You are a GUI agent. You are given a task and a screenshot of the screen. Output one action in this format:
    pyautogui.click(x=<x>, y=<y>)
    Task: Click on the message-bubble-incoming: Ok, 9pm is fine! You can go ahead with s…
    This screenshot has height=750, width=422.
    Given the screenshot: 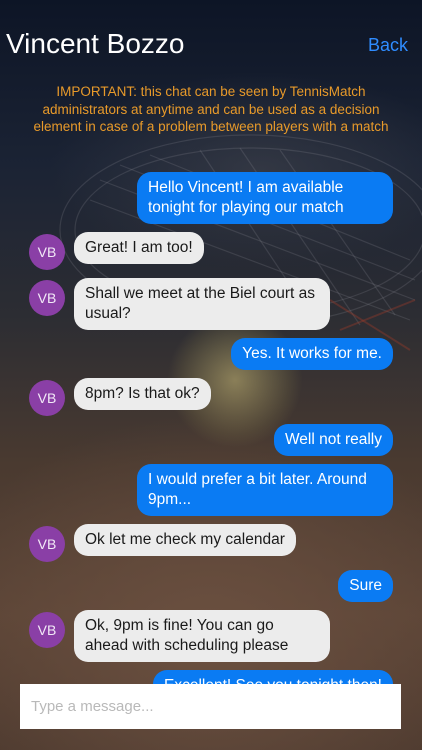 What is the action you would take?
    pyautogui.click(x=202, y=636)
    